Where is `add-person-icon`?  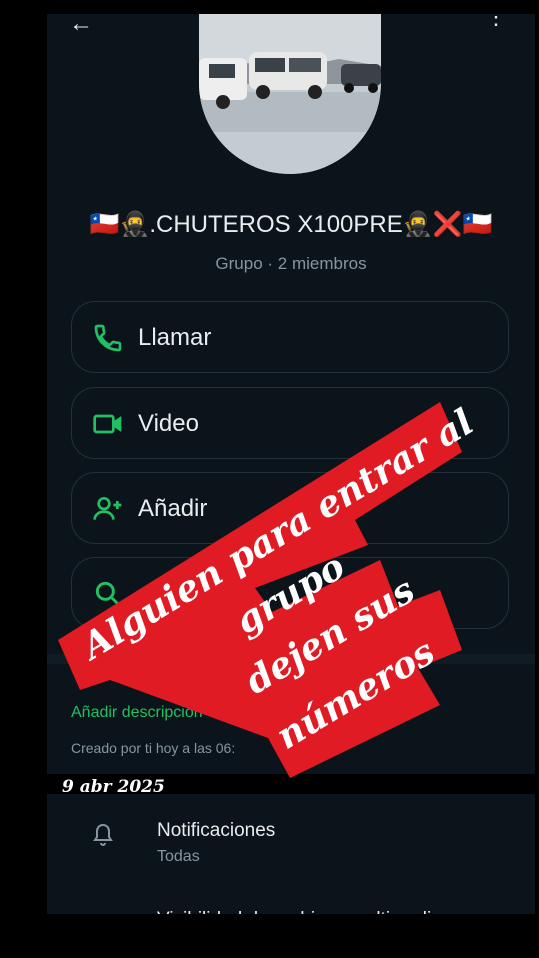
add-person-icon is located at coordinates (107, 508).